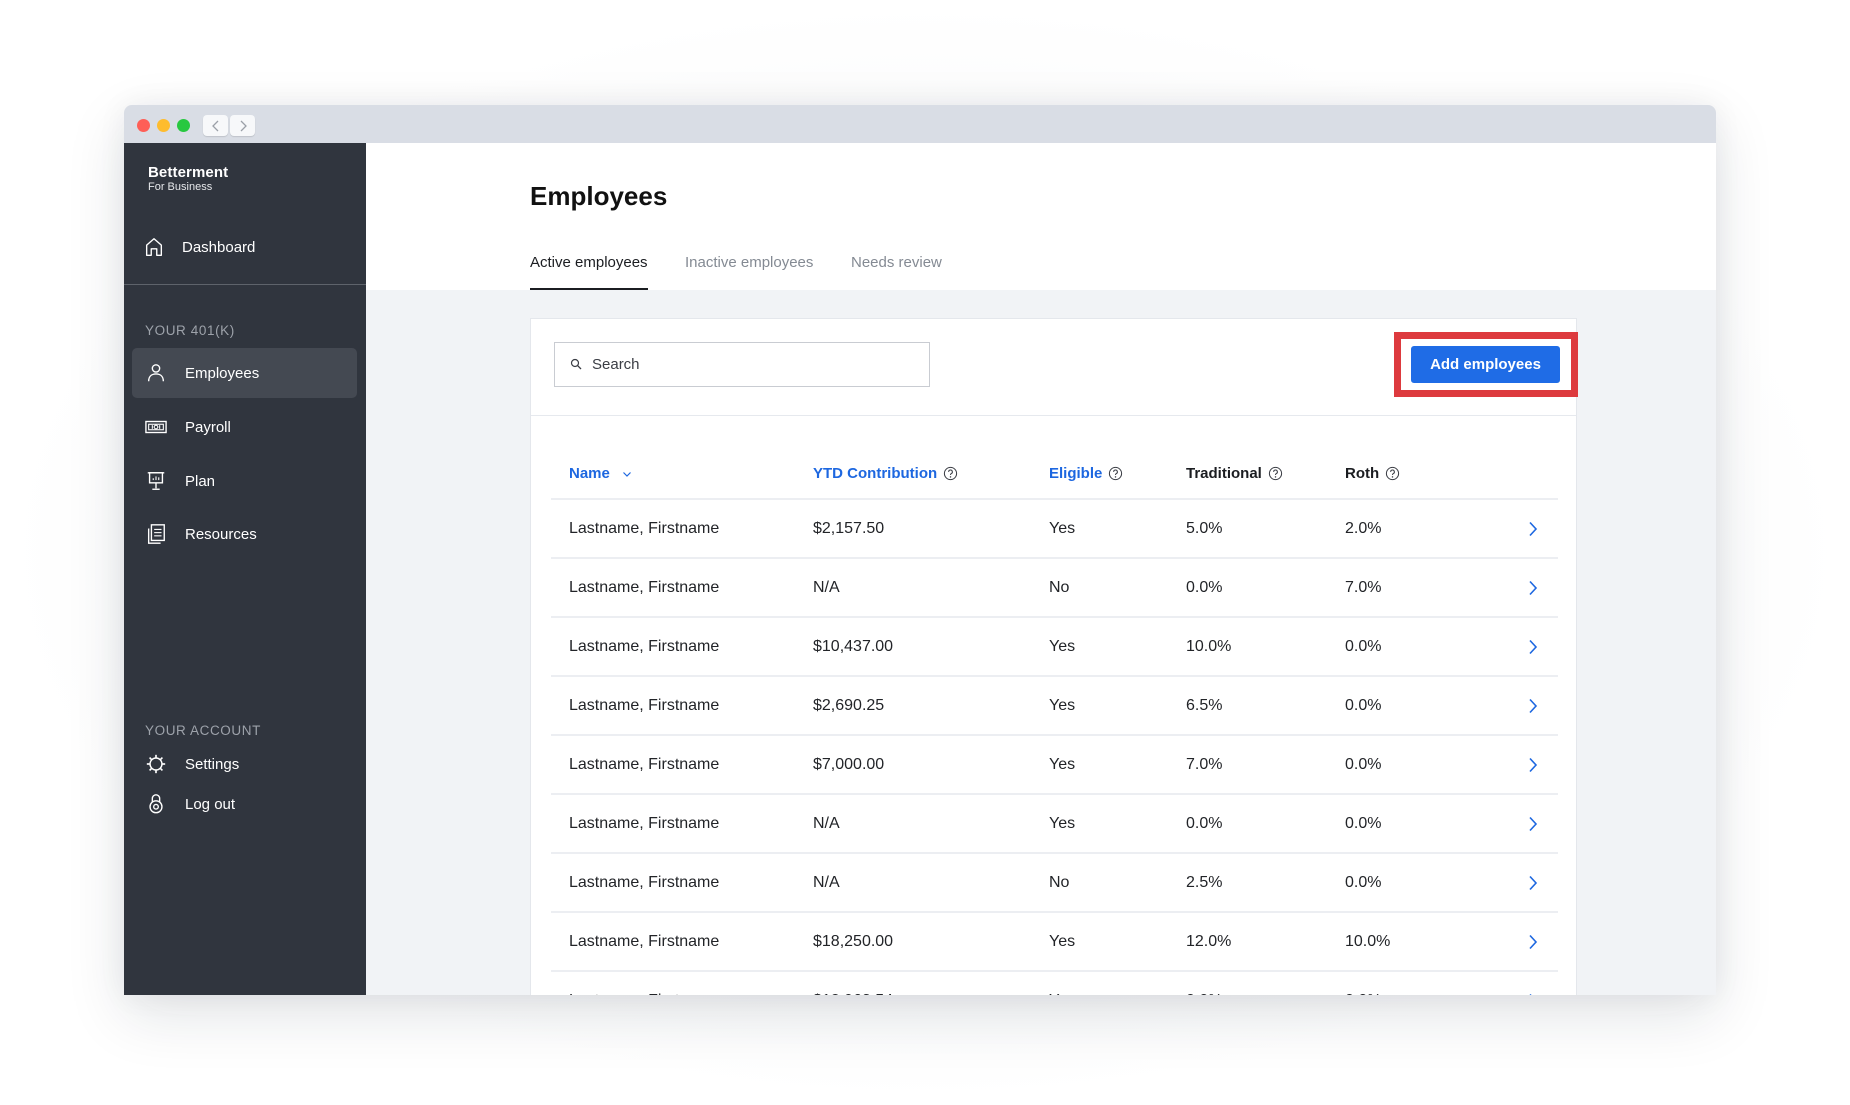 Image resolution: width=1850 pixels, height=1105 pixels. I want to click on column-header-label: Traditional, so click(1224, 473).